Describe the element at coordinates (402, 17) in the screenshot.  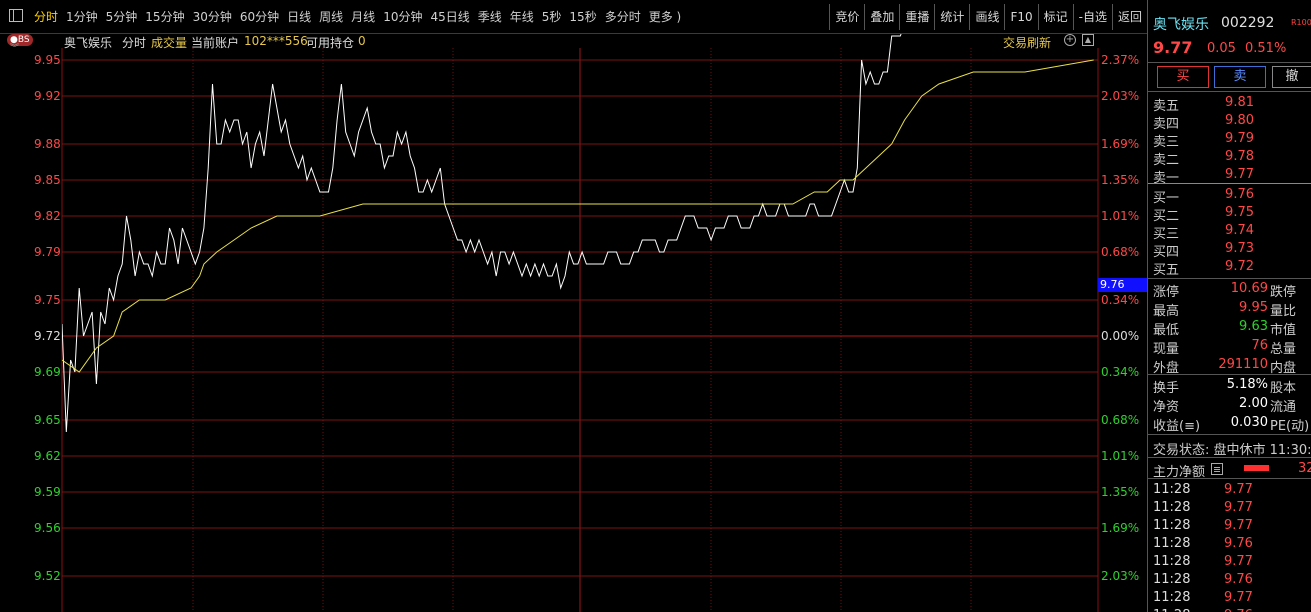
I see `period-tab: 10分钟` at that location.